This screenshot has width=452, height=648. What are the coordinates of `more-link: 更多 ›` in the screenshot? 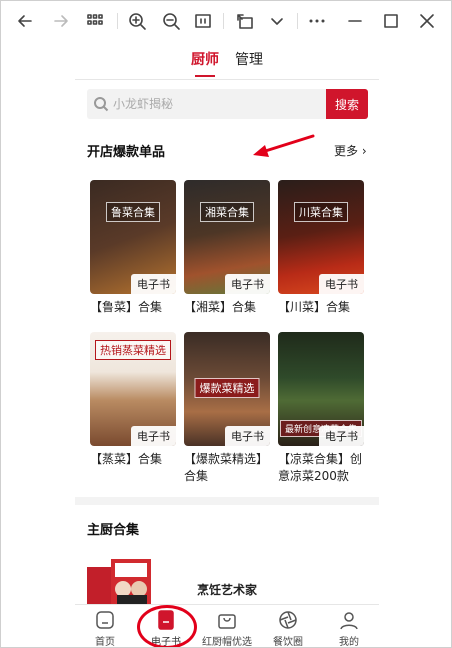 It's located at (350, 150).